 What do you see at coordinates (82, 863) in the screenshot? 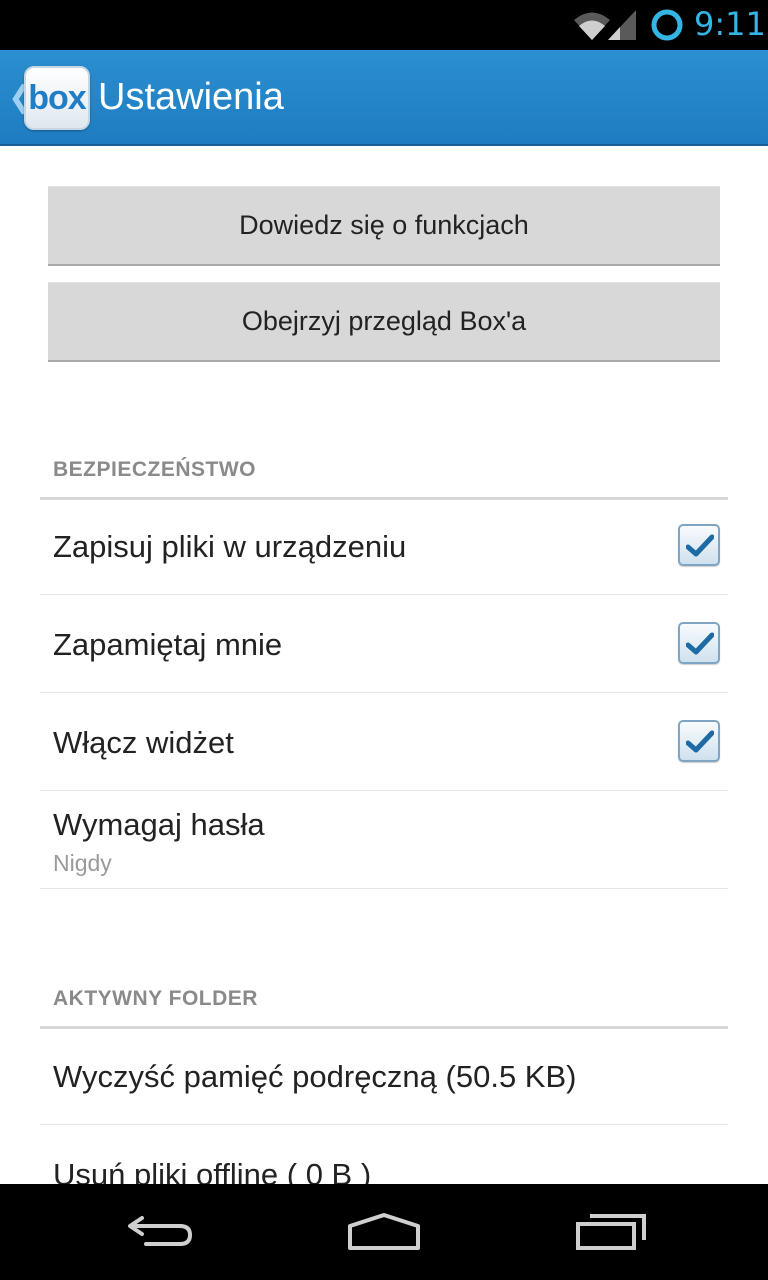
I see `pref-summary: Nigdy` at bounding box center [82, 863].